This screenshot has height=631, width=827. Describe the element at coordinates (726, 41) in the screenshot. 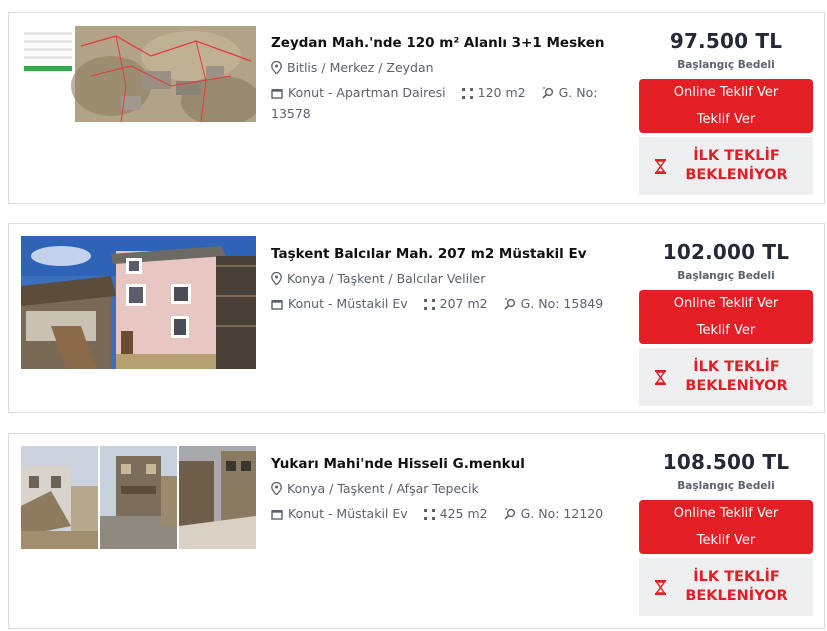

I see `price: 97.500 TL` at that location.